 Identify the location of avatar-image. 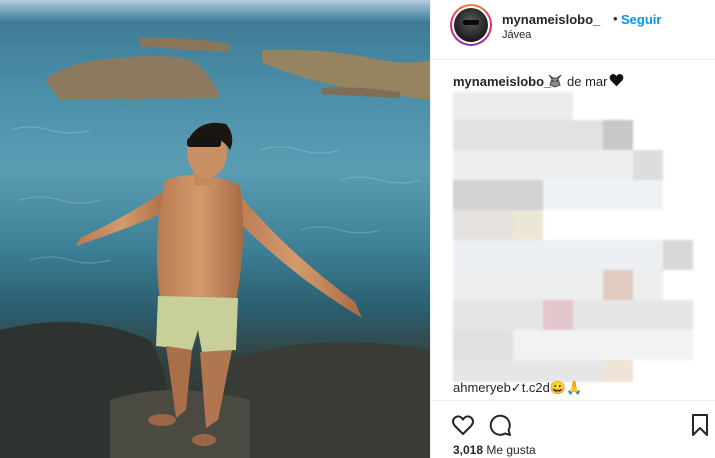
(471, 25).